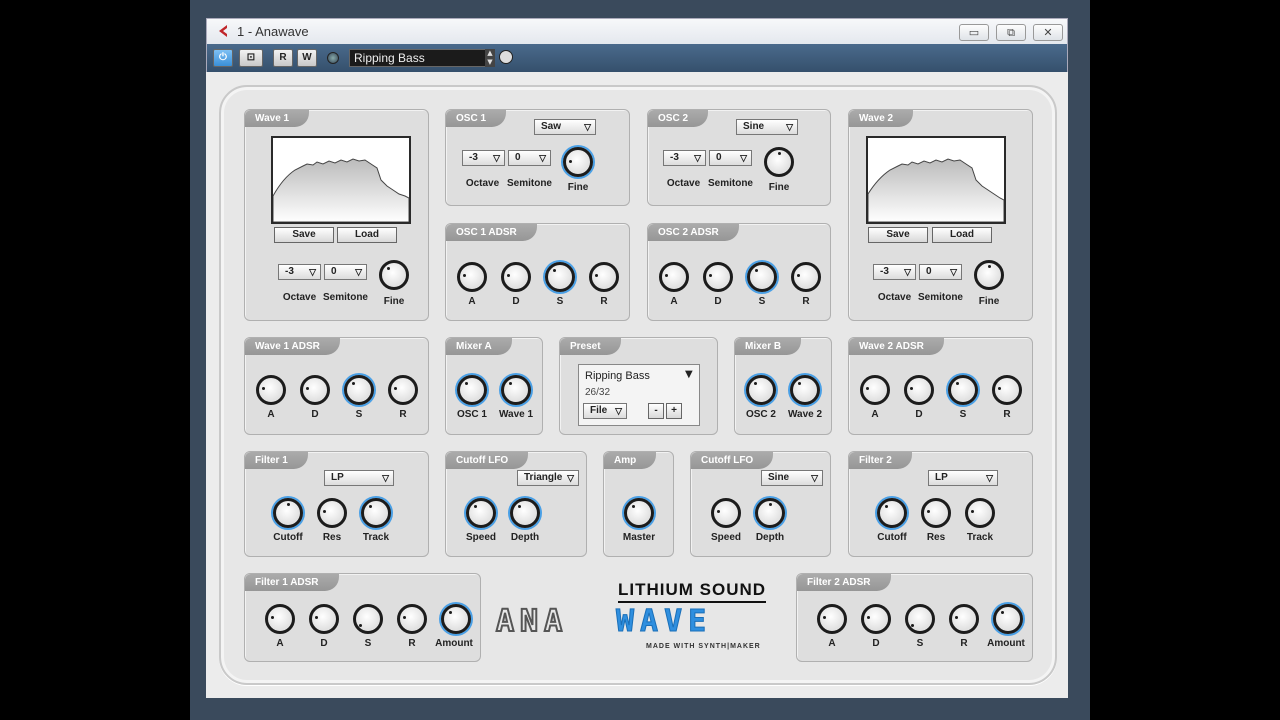  I want to click on mixer-a-wave1-knob, so click(516, 390).